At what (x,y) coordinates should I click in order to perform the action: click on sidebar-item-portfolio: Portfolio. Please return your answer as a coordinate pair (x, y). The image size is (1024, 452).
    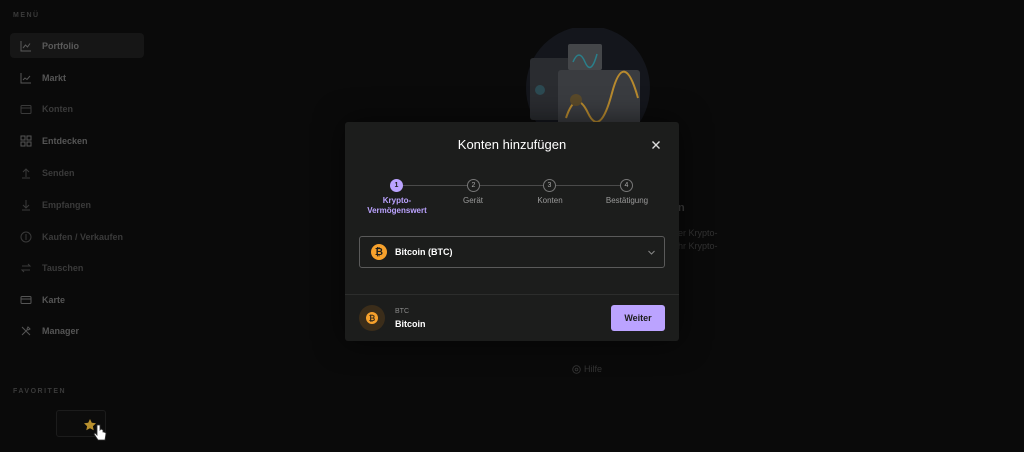
    Looking at the image, I should click on (77, 45).